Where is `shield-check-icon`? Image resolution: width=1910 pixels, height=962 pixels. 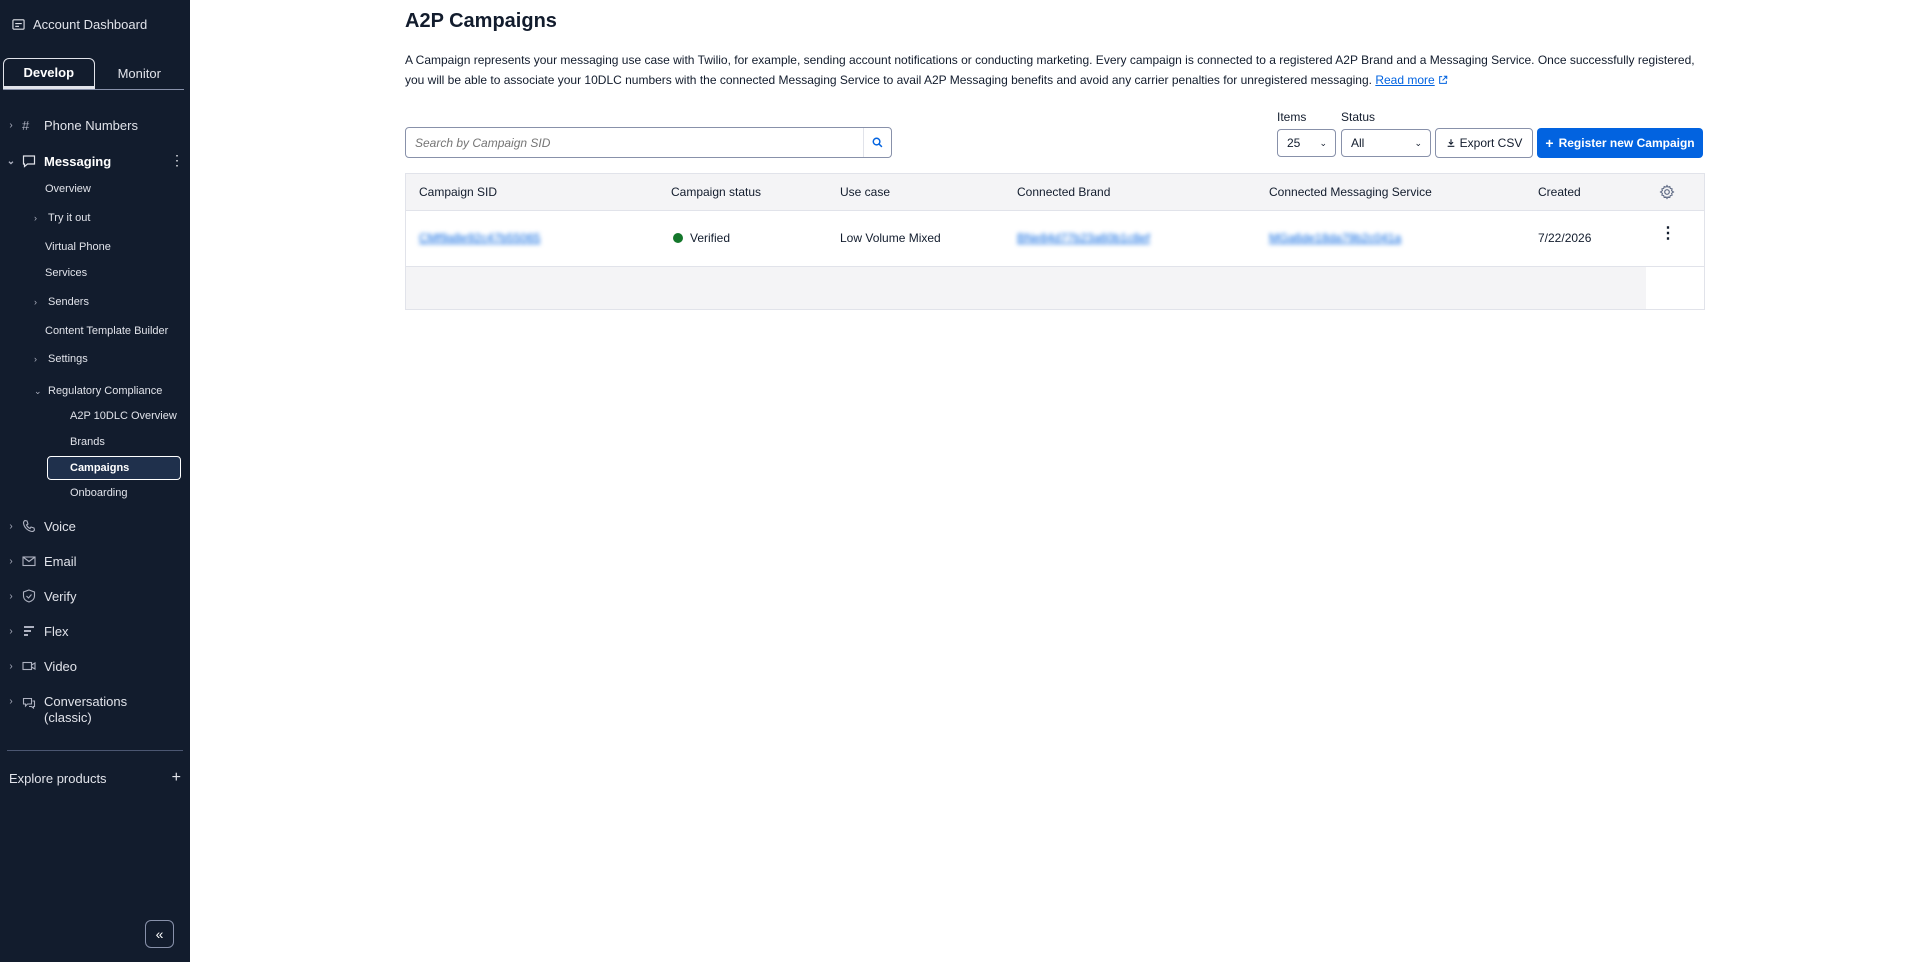
shield-check-icon is located at coordinates (33, 596).